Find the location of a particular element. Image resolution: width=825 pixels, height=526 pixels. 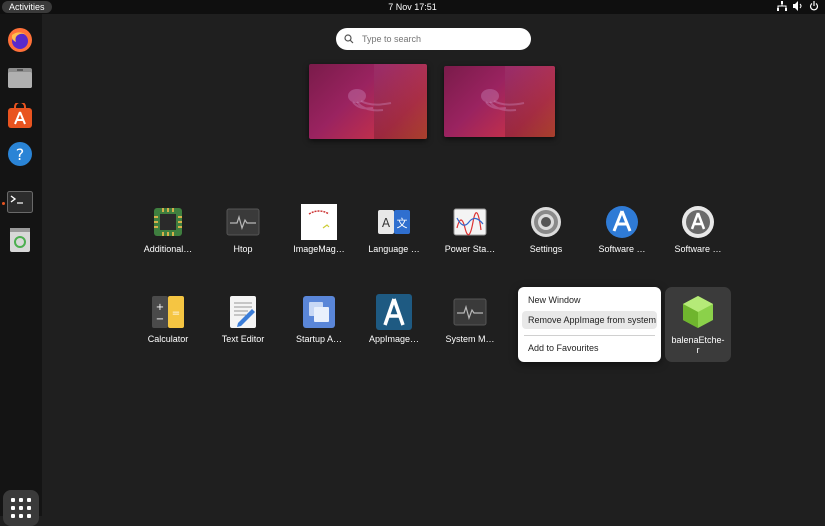

calculator-icon: + − = is located at coordinates (168, 312).